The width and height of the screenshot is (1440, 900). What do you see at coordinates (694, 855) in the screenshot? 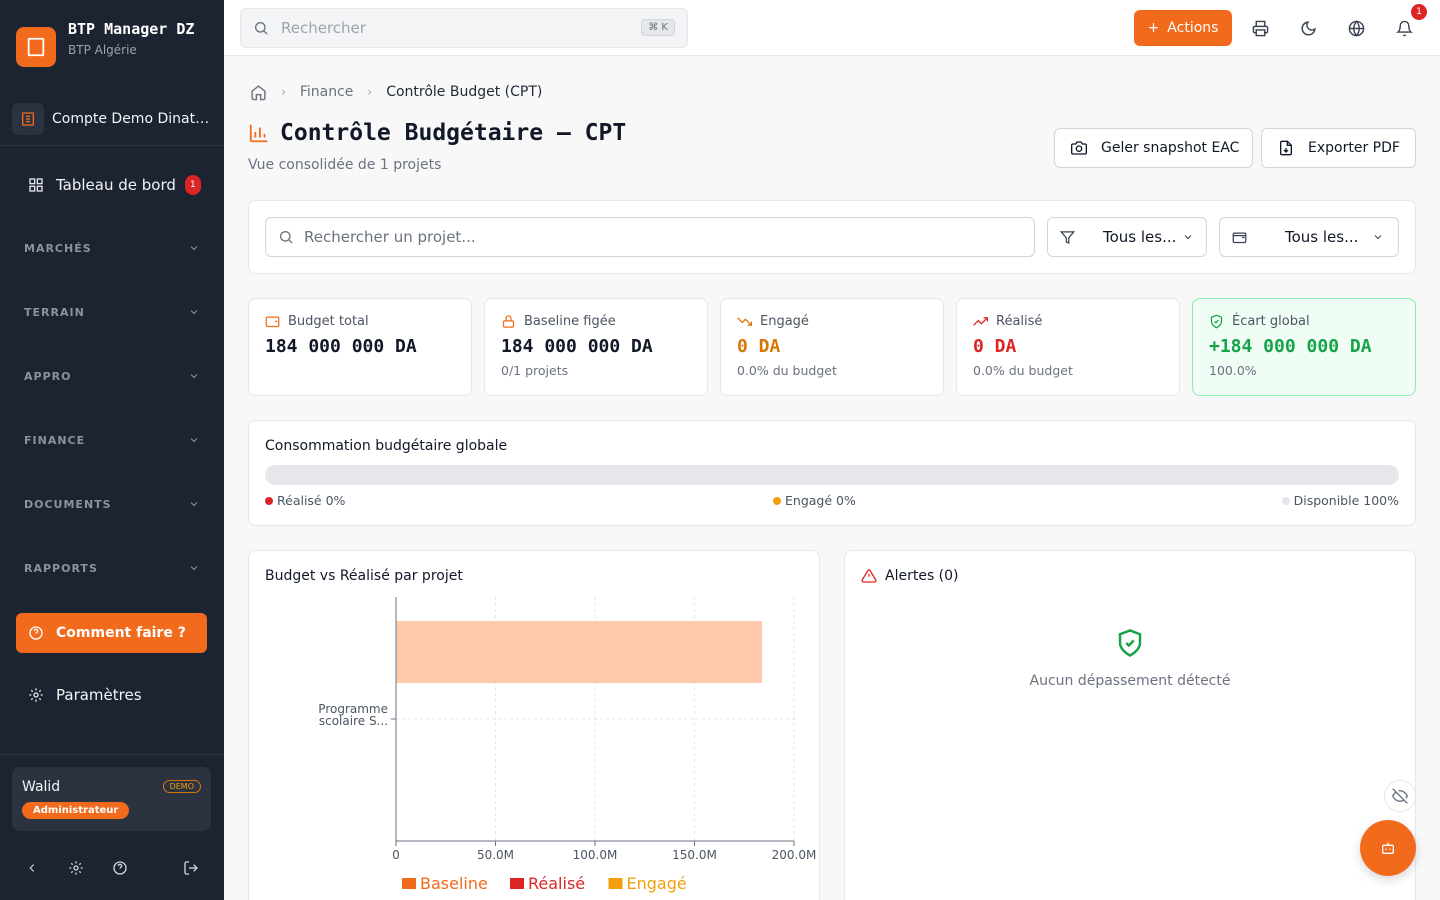
I see `x-tick-label: 150.0M` at bounding box center [694, 855].